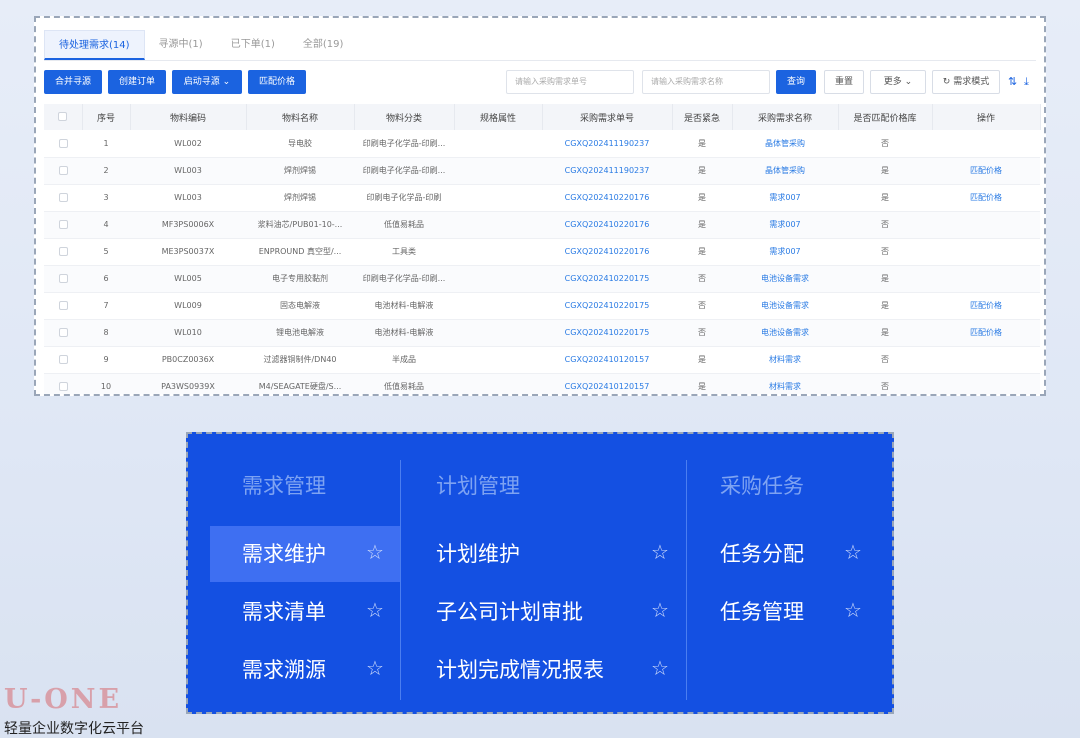  I want to click on create-order-button: 创建订单, so click(137, 82).